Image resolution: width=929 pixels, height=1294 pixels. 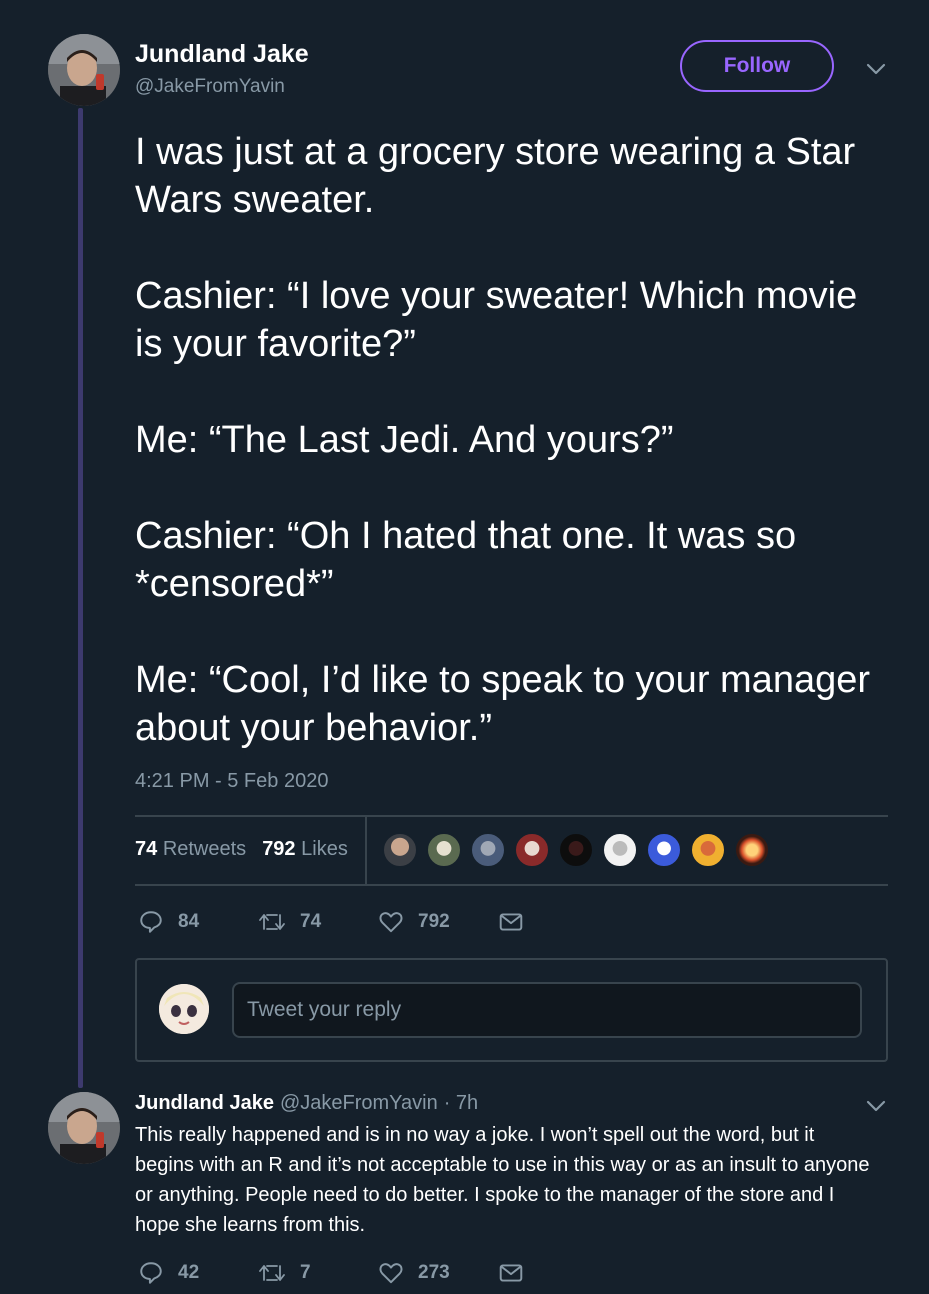 What do you see at coordinates (204, 849) in the screenshot?
I see `retweets-label: Retweets` at bounding box center [204, 849].